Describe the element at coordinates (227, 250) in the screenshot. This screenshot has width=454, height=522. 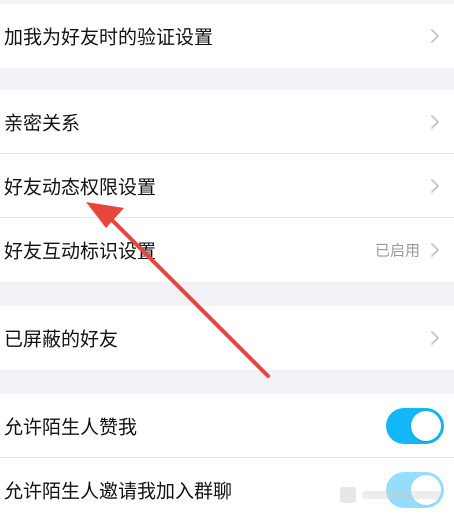
I see `settings-row-interaction-marks: 好友互动标识设置 已启用` at that location.